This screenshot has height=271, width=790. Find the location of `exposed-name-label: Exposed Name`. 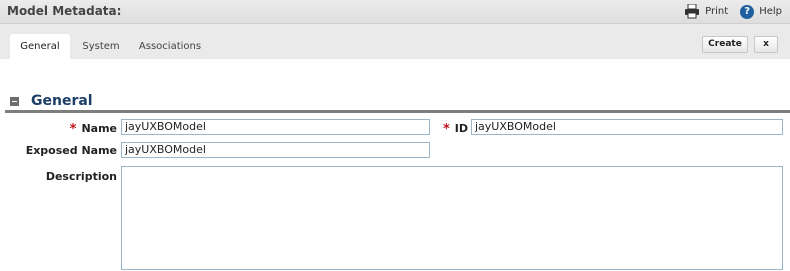

exposed-name-label: Exposed Name is located at coordinates (71, 150).